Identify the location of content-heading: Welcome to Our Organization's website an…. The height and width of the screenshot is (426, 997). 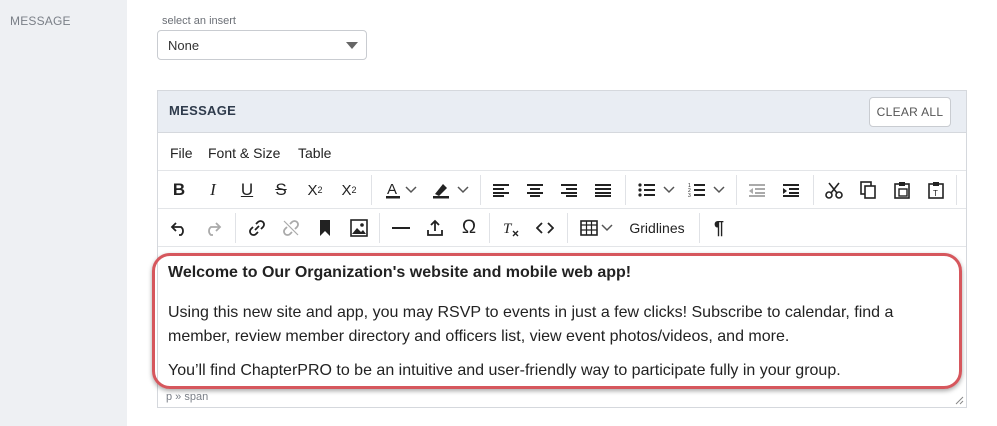
(400, 272).